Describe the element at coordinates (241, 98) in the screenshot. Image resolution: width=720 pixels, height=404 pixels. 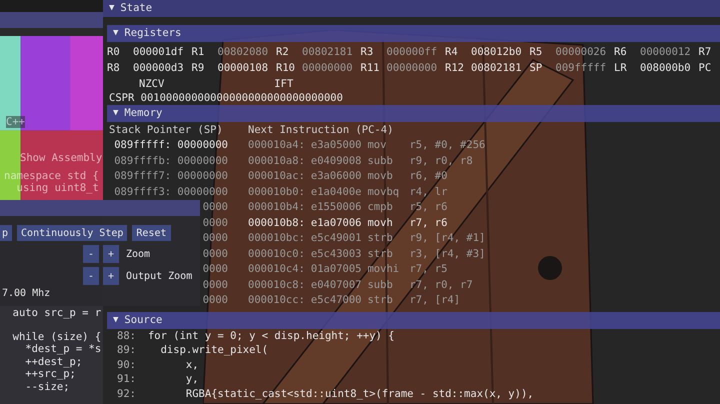
I see `register-value: 00100000000000000000000000000000` at that location.